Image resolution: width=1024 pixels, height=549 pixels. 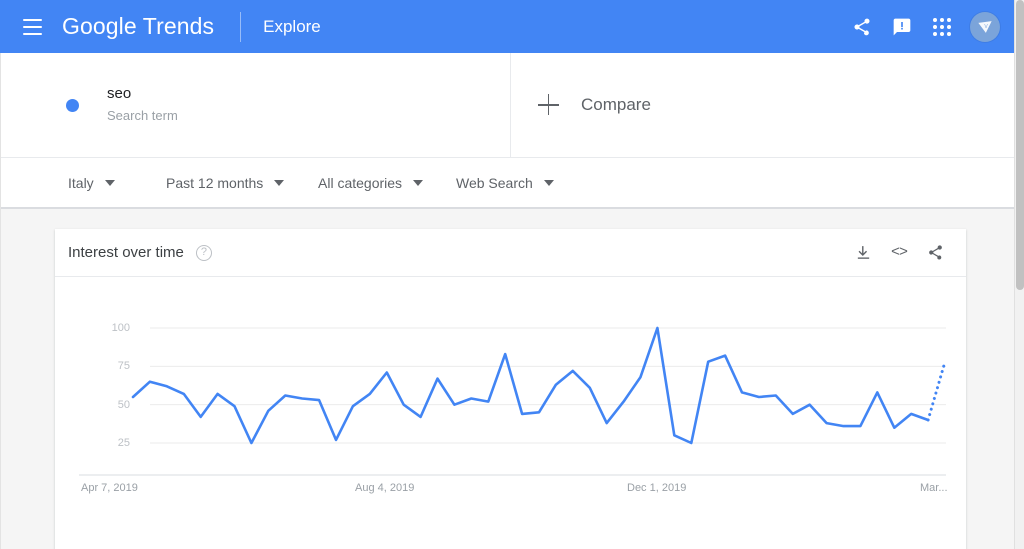 I want to click on apps-grid-dots, so click(x=942, y=26).